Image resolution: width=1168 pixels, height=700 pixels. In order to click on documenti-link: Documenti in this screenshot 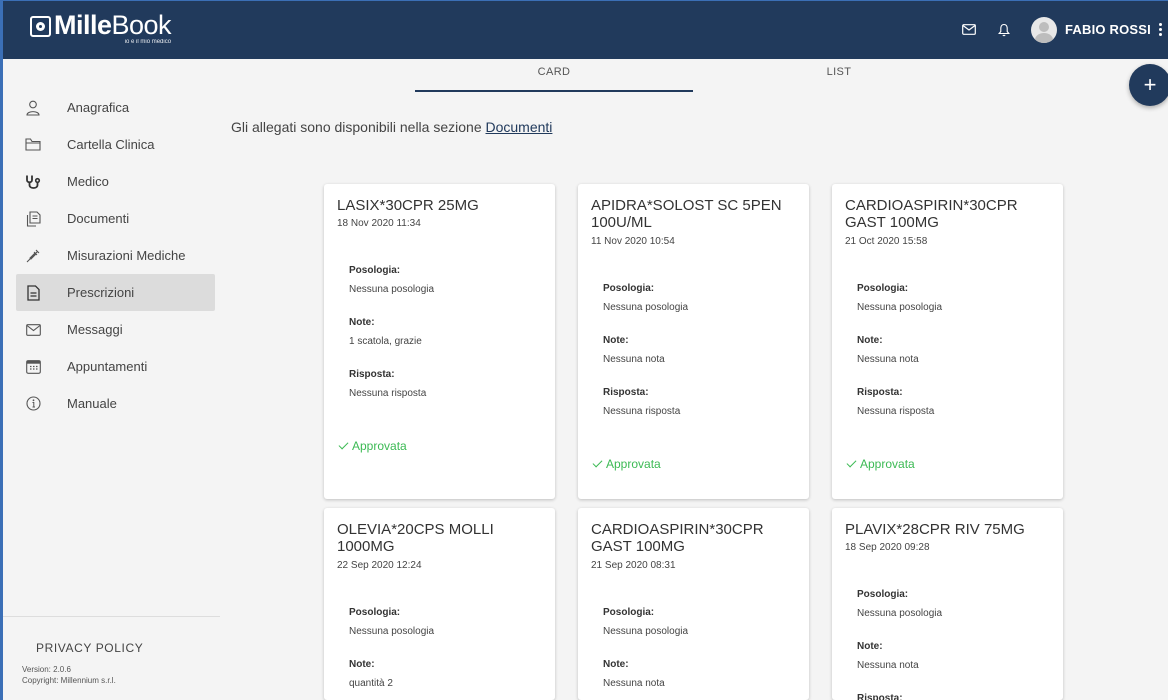, I will do `click(519, 127)`.